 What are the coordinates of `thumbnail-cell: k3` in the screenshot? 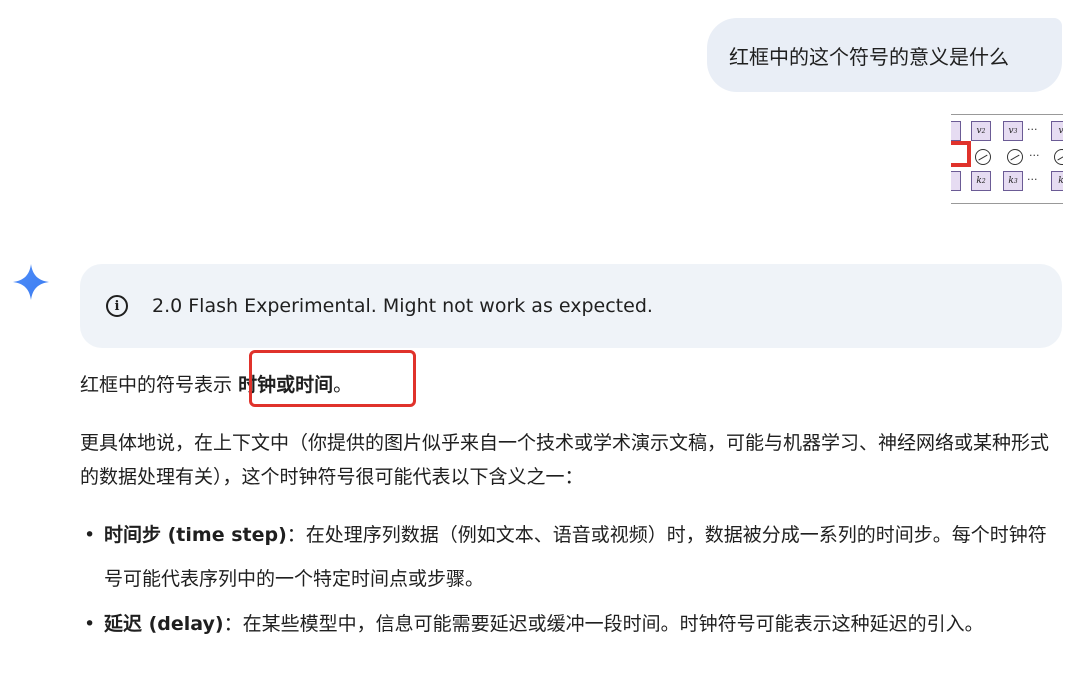 It's located at (1013, 181).